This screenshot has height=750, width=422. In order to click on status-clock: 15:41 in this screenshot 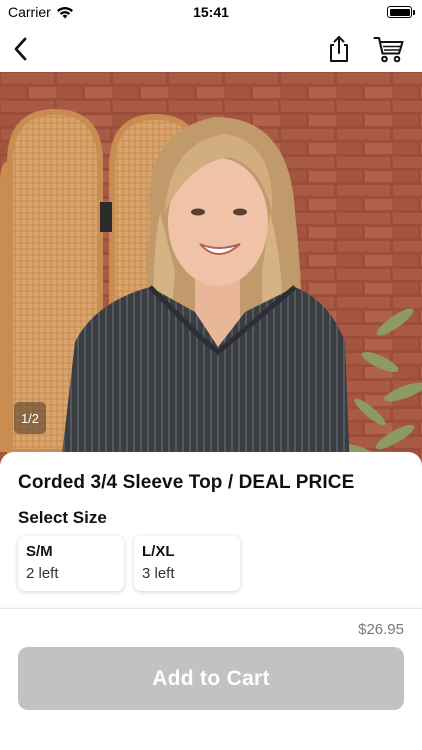, I will do `click(211, 12)`.